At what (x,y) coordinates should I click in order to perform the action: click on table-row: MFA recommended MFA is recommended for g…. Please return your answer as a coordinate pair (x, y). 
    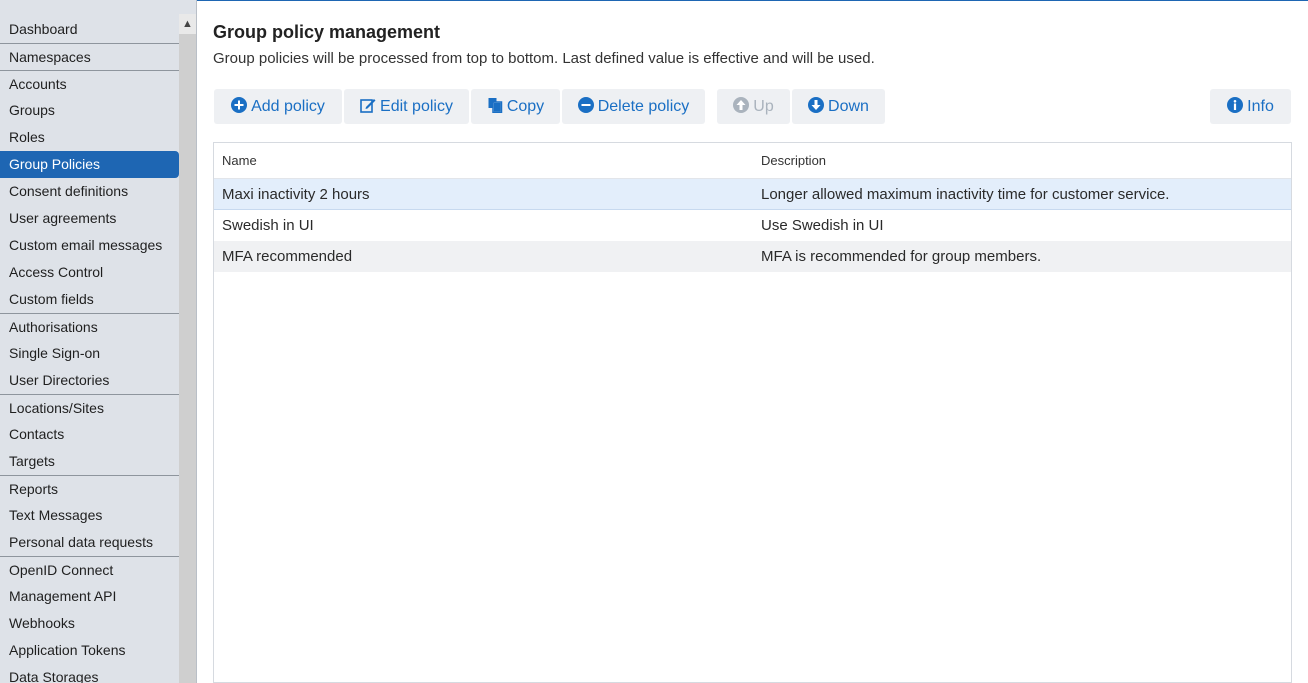
    Looking at the image, I should click on (752, 256).